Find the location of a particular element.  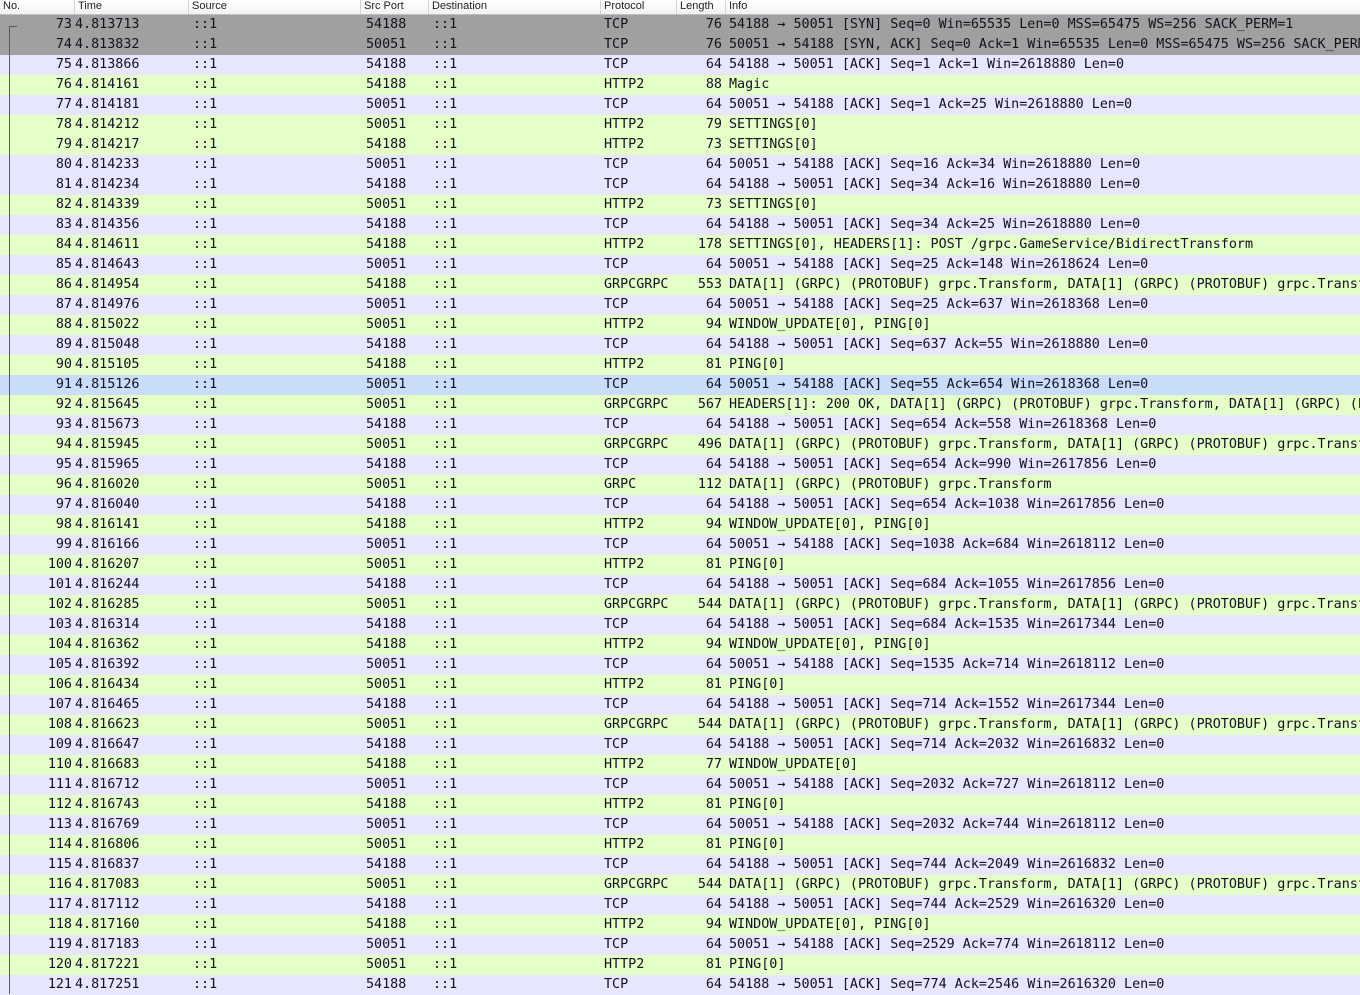

packet-row: 100 4.816207::1 50051::1 HTTP2 81 PING[0] is located at coordinates (680, 565).